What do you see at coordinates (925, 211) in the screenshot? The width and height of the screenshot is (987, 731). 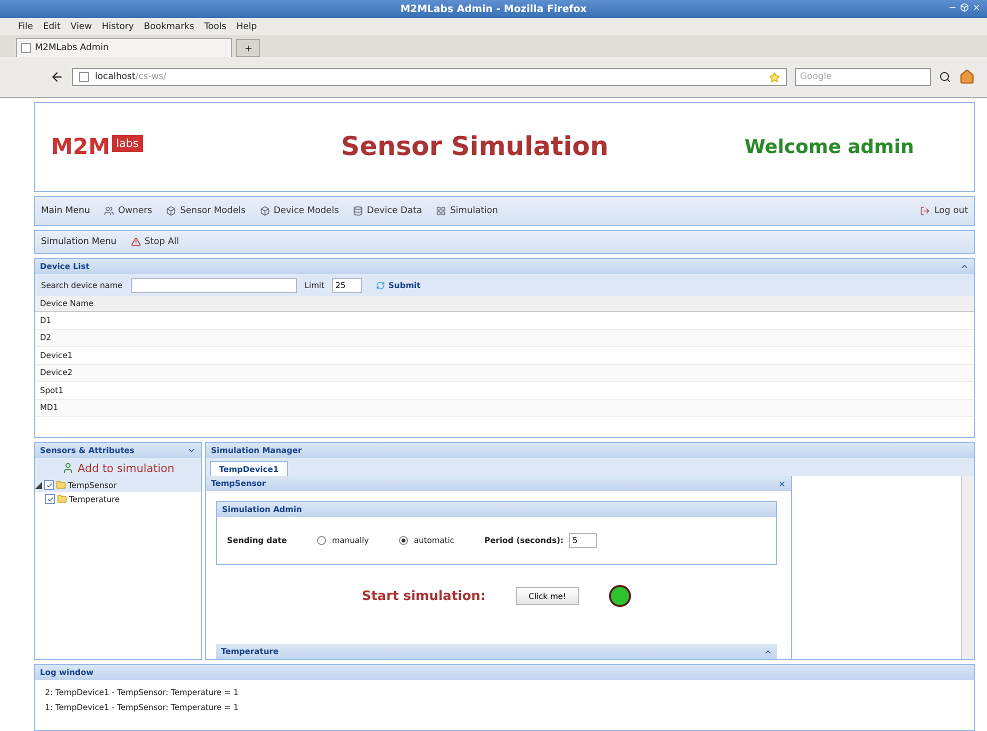 I see `logout-icon` at bounding box center [925, 211].